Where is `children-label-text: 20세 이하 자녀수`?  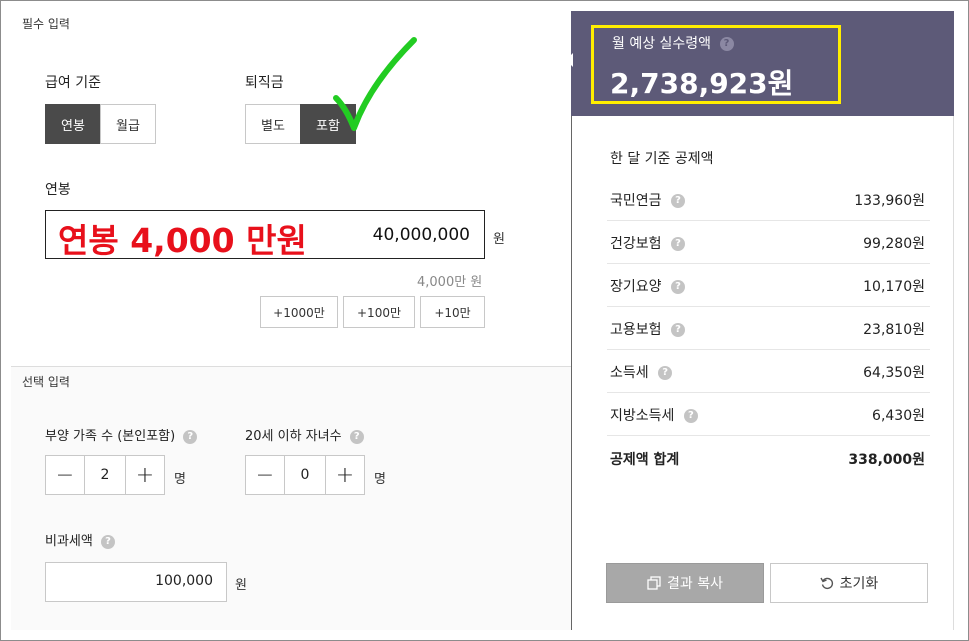 children-label-text: 20세 이하 자녀수 is located at coordinates (293, 436).